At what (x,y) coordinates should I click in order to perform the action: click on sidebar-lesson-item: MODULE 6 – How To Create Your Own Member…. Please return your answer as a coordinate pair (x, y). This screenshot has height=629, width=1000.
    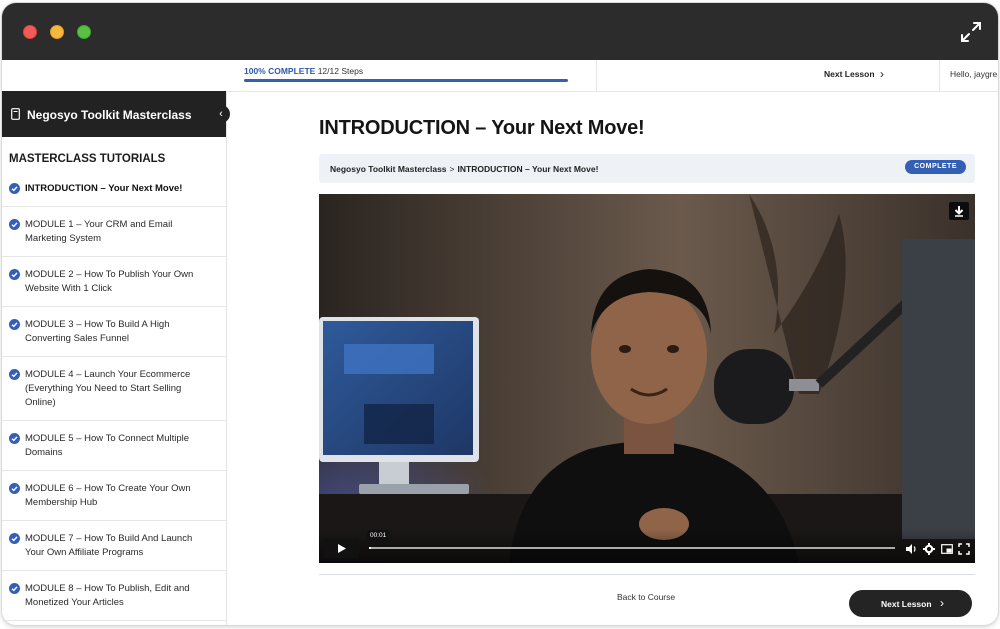
    Looking at the image, I should click on (114, 496).